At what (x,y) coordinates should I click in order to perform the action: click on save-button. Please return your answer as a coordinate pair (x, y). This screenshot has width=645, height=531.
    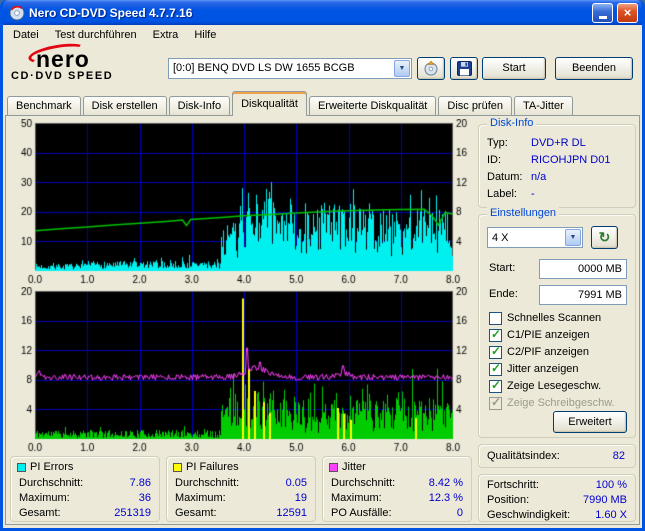
    Looking at the image, I should click on (464, 68).